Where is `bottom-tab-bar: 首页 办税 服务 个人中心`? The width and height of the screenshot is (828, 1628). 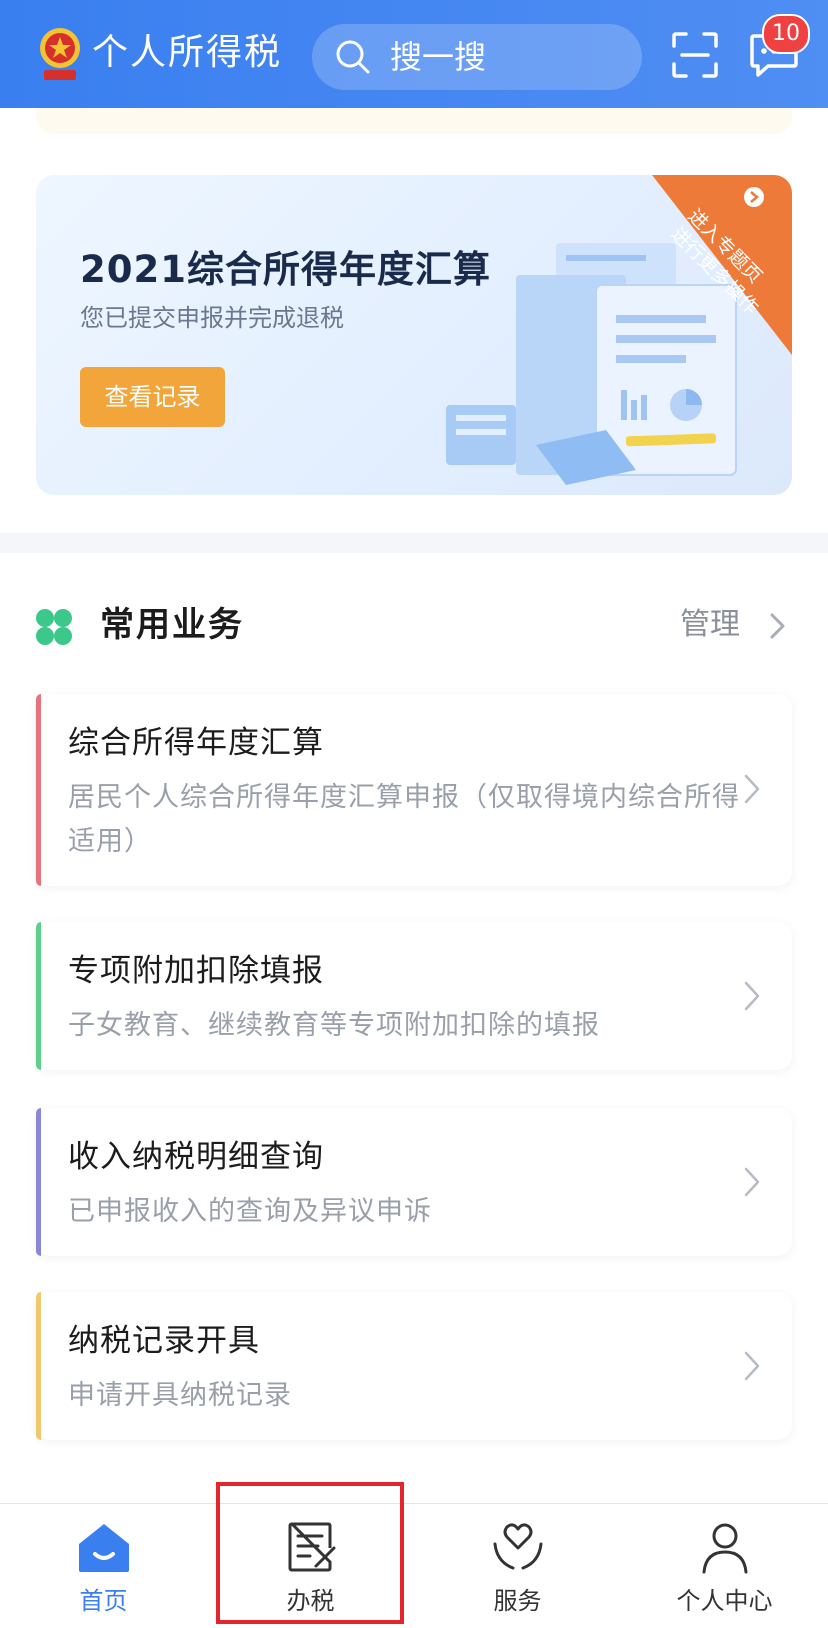 bottom-tab-bar: 首页 办税 服务 个人中心 is located at coordinates (414, 1565).